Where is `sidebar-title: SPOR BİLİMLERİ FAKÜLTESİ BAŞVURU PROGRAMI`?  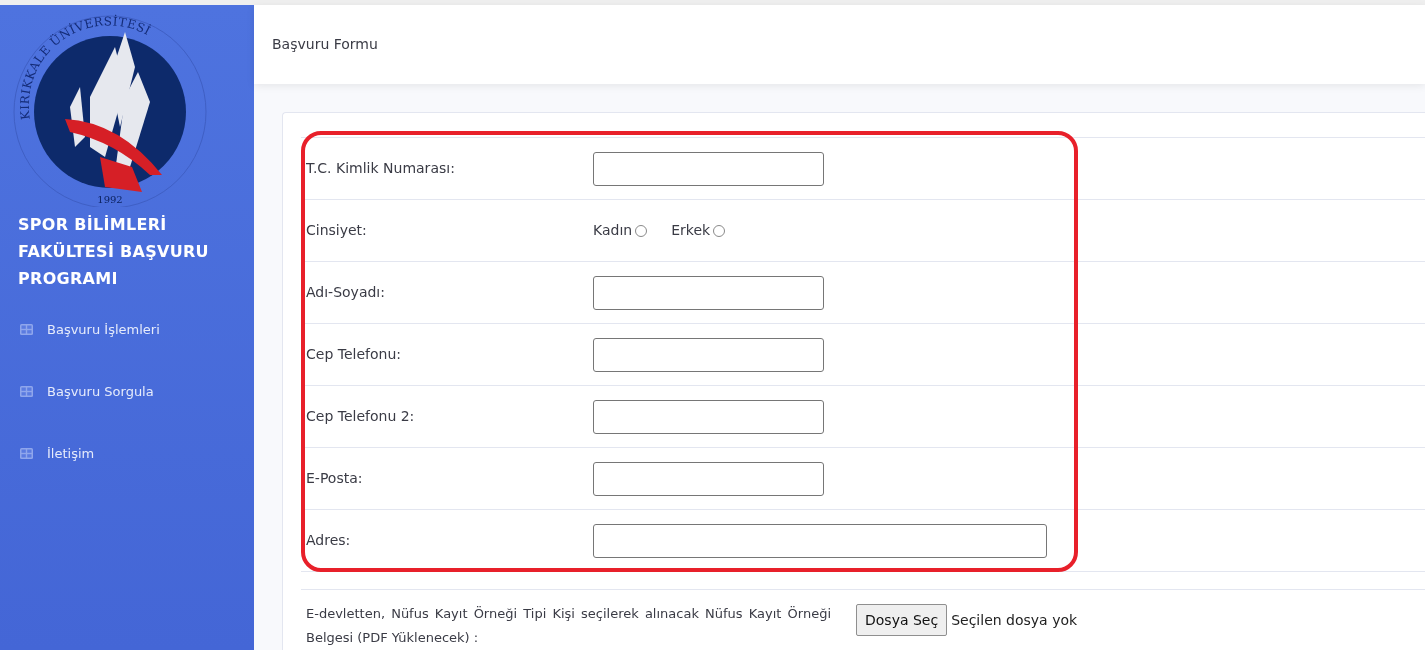
sidebar-title: SPOR BİLİMLERİ FAKÜLTESİ BAŞVURU PROGRAMI is located at coordinates (113, 252).